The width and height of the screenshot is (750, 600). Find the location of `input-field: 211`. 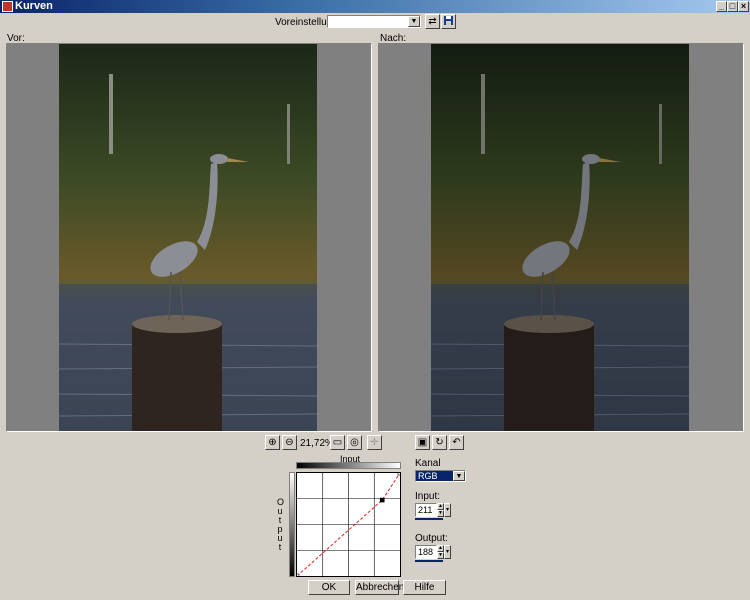

input-field: 211 is located at coordinates (426, 510).